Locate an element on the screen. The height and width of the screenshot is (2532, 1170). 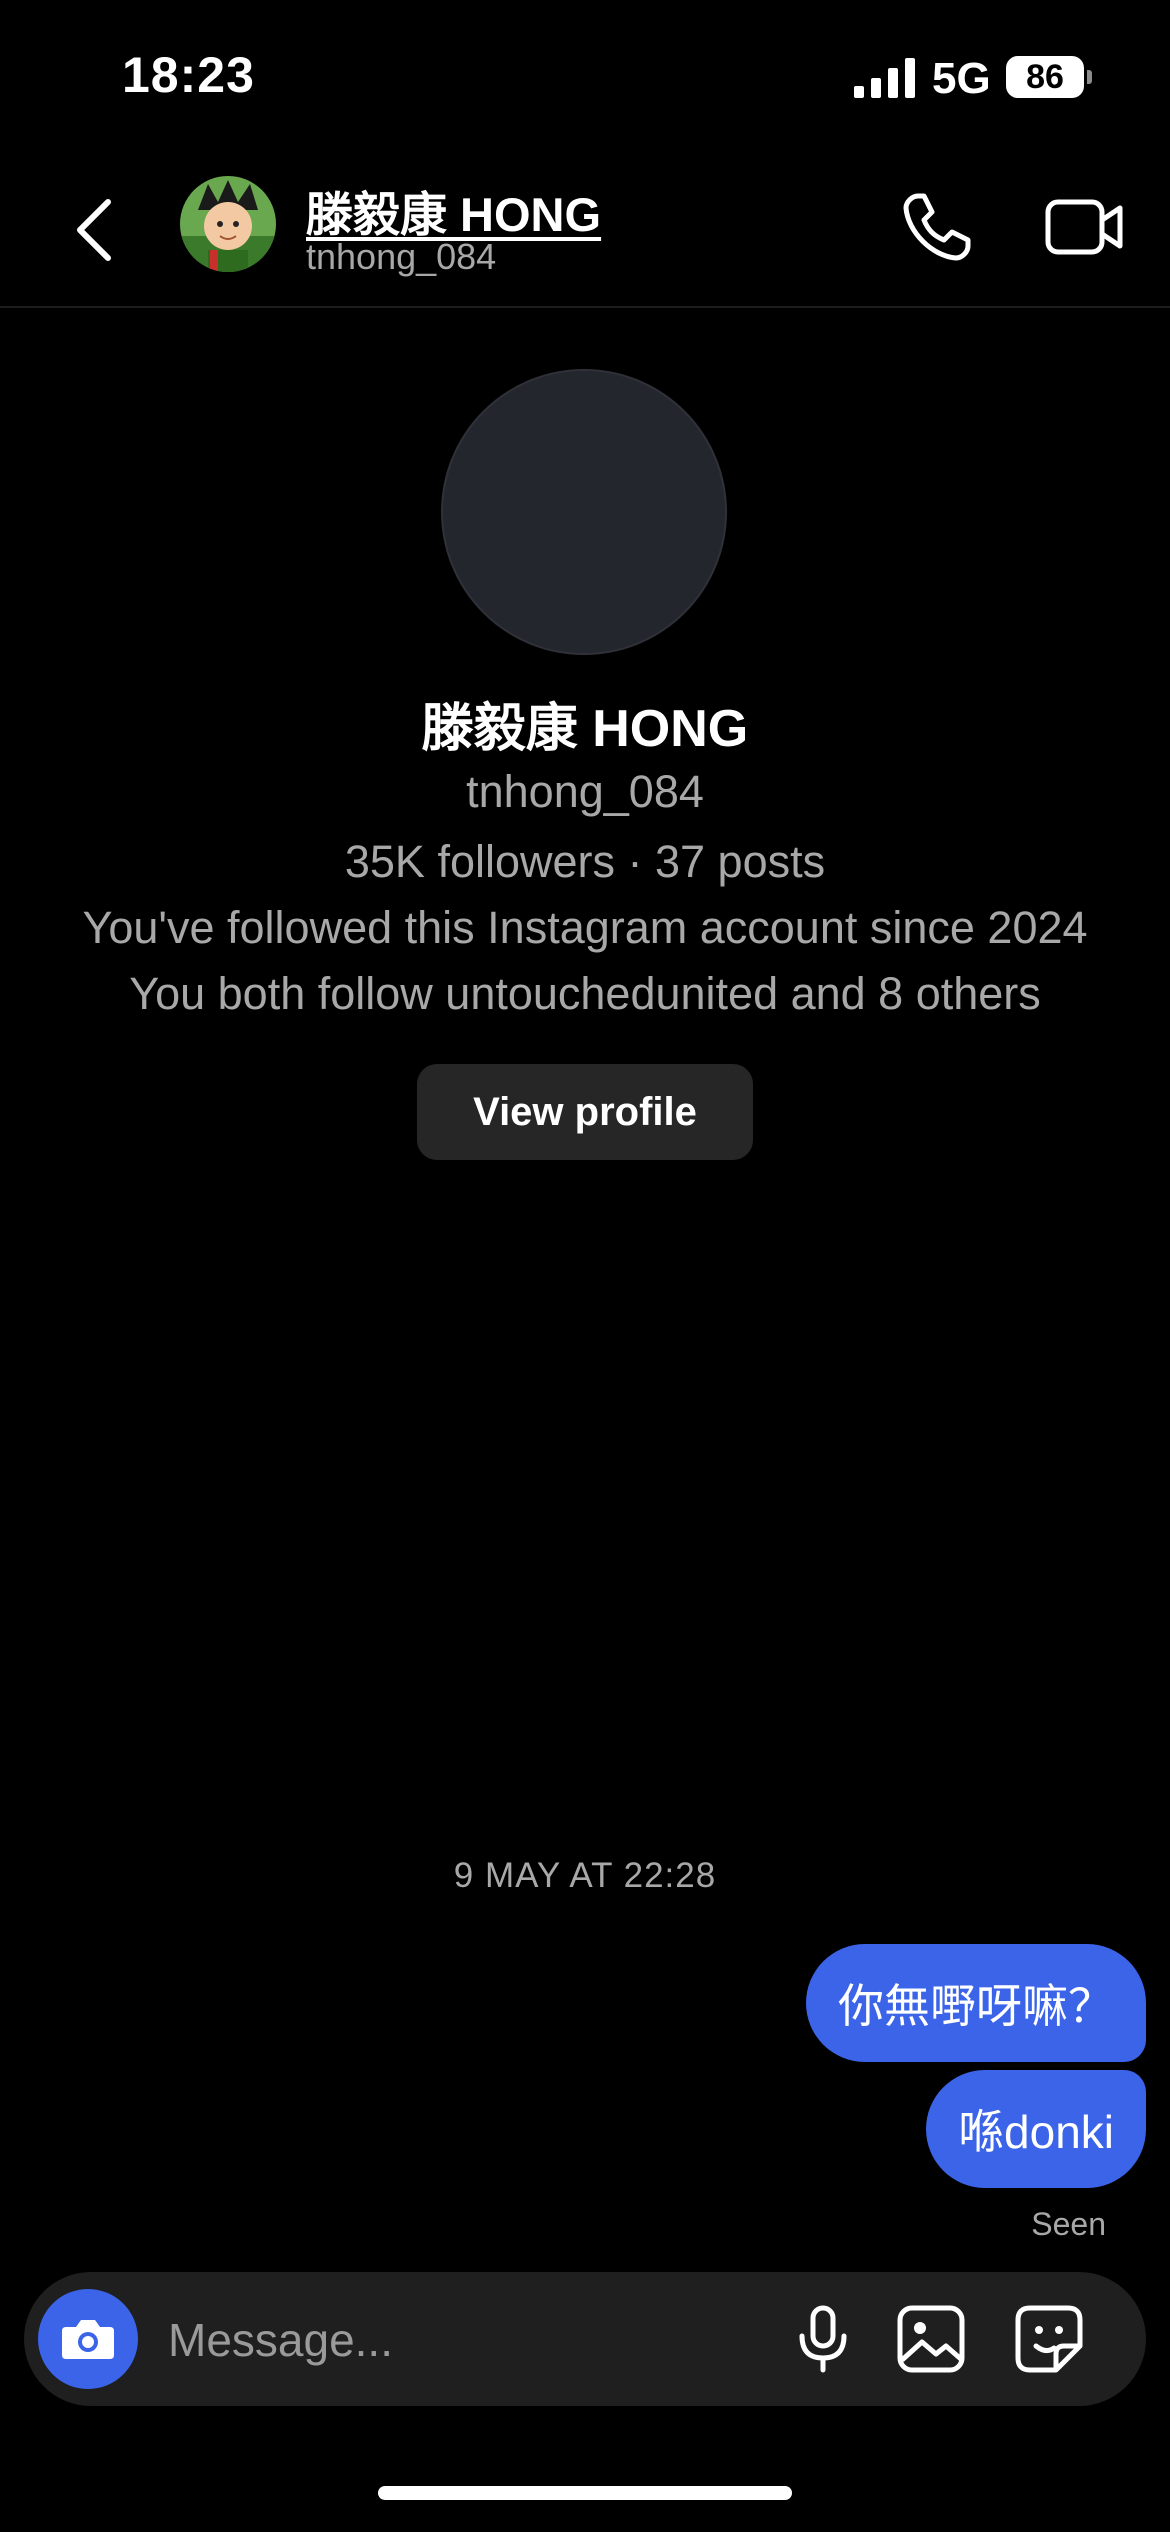
profile-display-name: 滕毅康 HONG is located at coordinates (585, 729).